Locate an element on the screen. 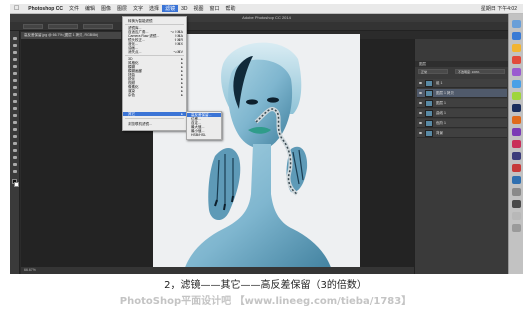 This screenshot has width=531, height=323. acrobat-icon is located at coordinates (516, 168).